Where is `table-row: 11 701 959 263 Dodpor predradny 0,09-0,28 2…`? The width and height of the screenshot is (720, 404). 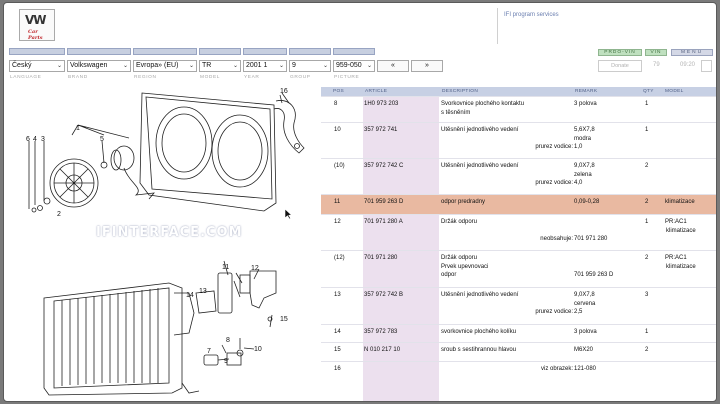 table-row: 11 701 959 263 Dodpor predradny 0,09-0,28 2… is located at coordinates (518, 204).